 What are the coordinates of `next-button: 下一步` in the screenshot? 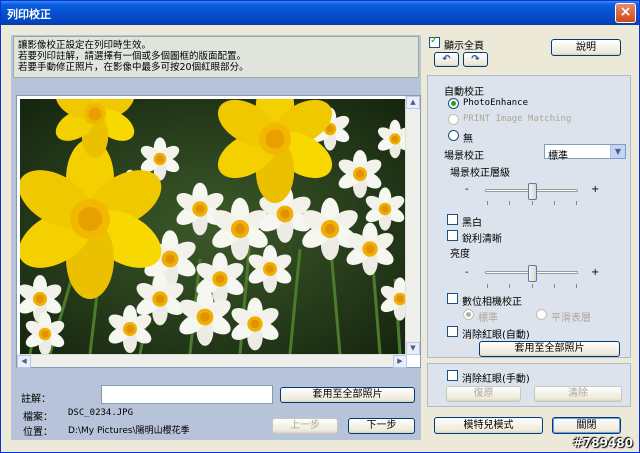 It's located at (381, 426).